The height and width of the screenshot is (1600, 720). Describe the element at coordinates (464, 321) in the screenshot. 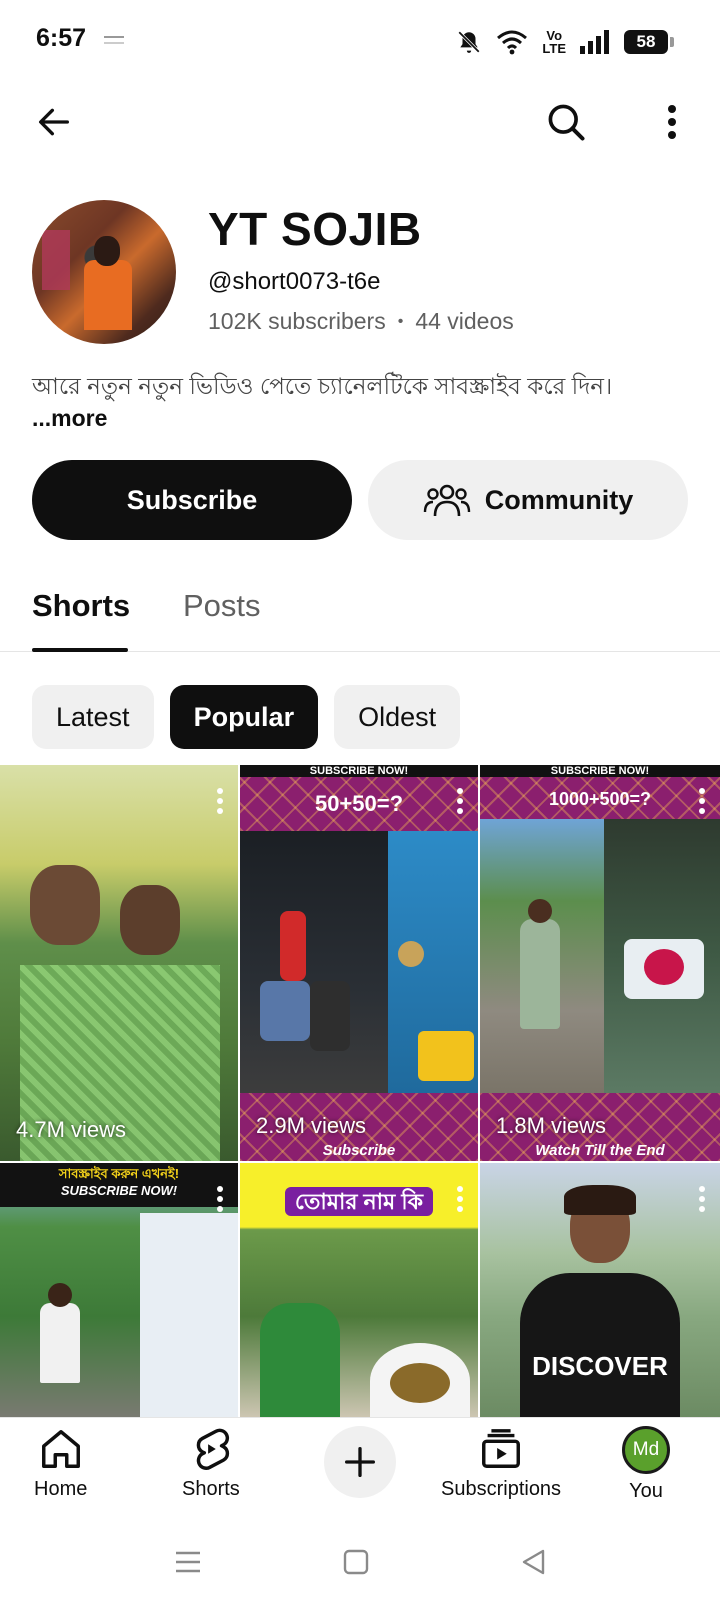

I see `video-count: 44 videos` at that location.